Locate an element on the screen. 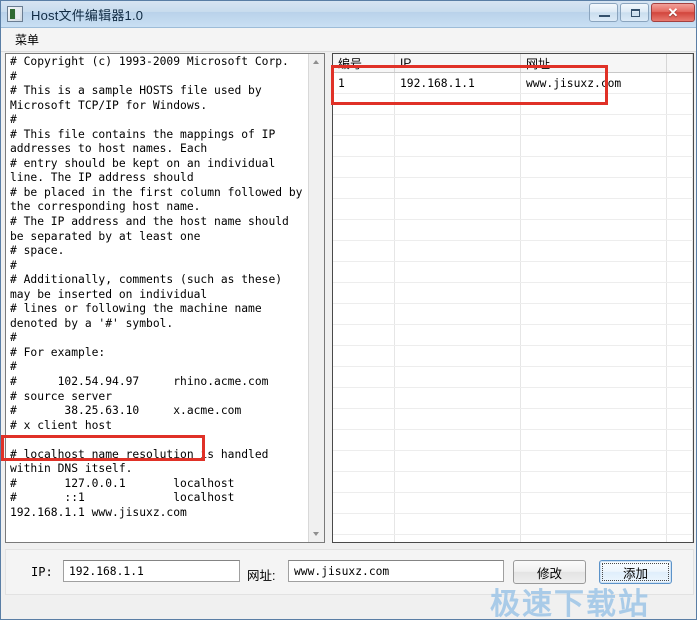  scroll-up-icon is located at coordinates (316, 62).